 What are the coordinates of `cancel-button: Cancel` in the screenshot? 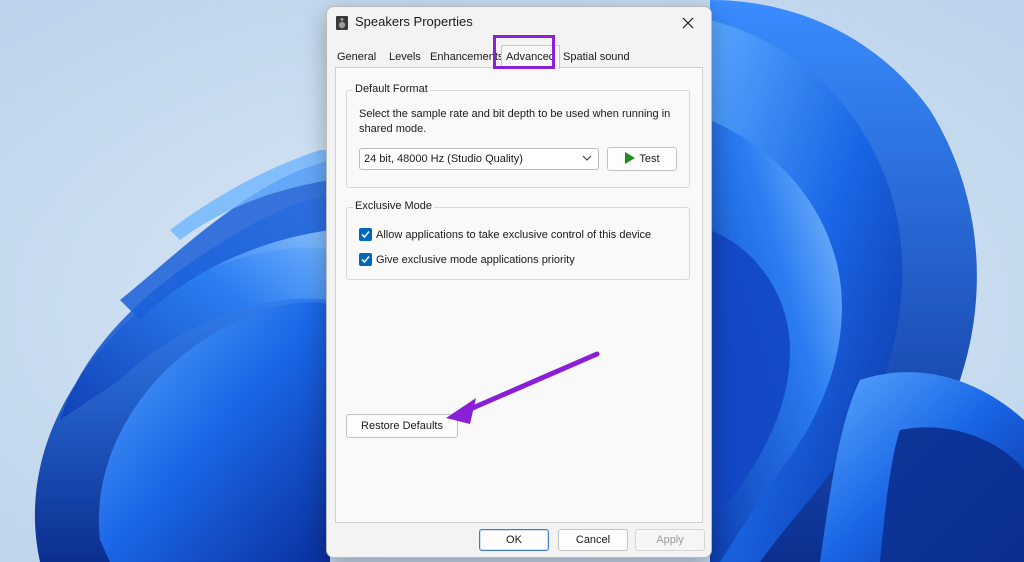 It's located at (593, 540).